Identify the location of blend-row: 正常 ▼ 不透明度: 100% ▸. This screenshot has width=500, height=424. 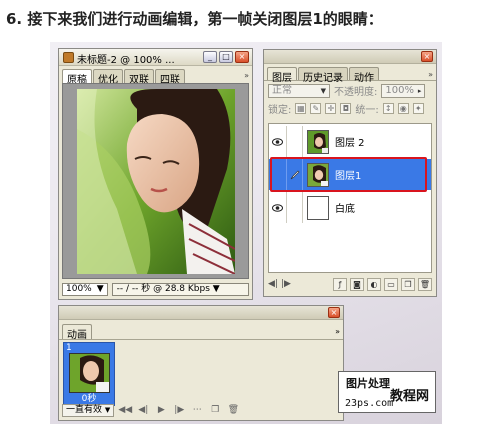
(350, 90).